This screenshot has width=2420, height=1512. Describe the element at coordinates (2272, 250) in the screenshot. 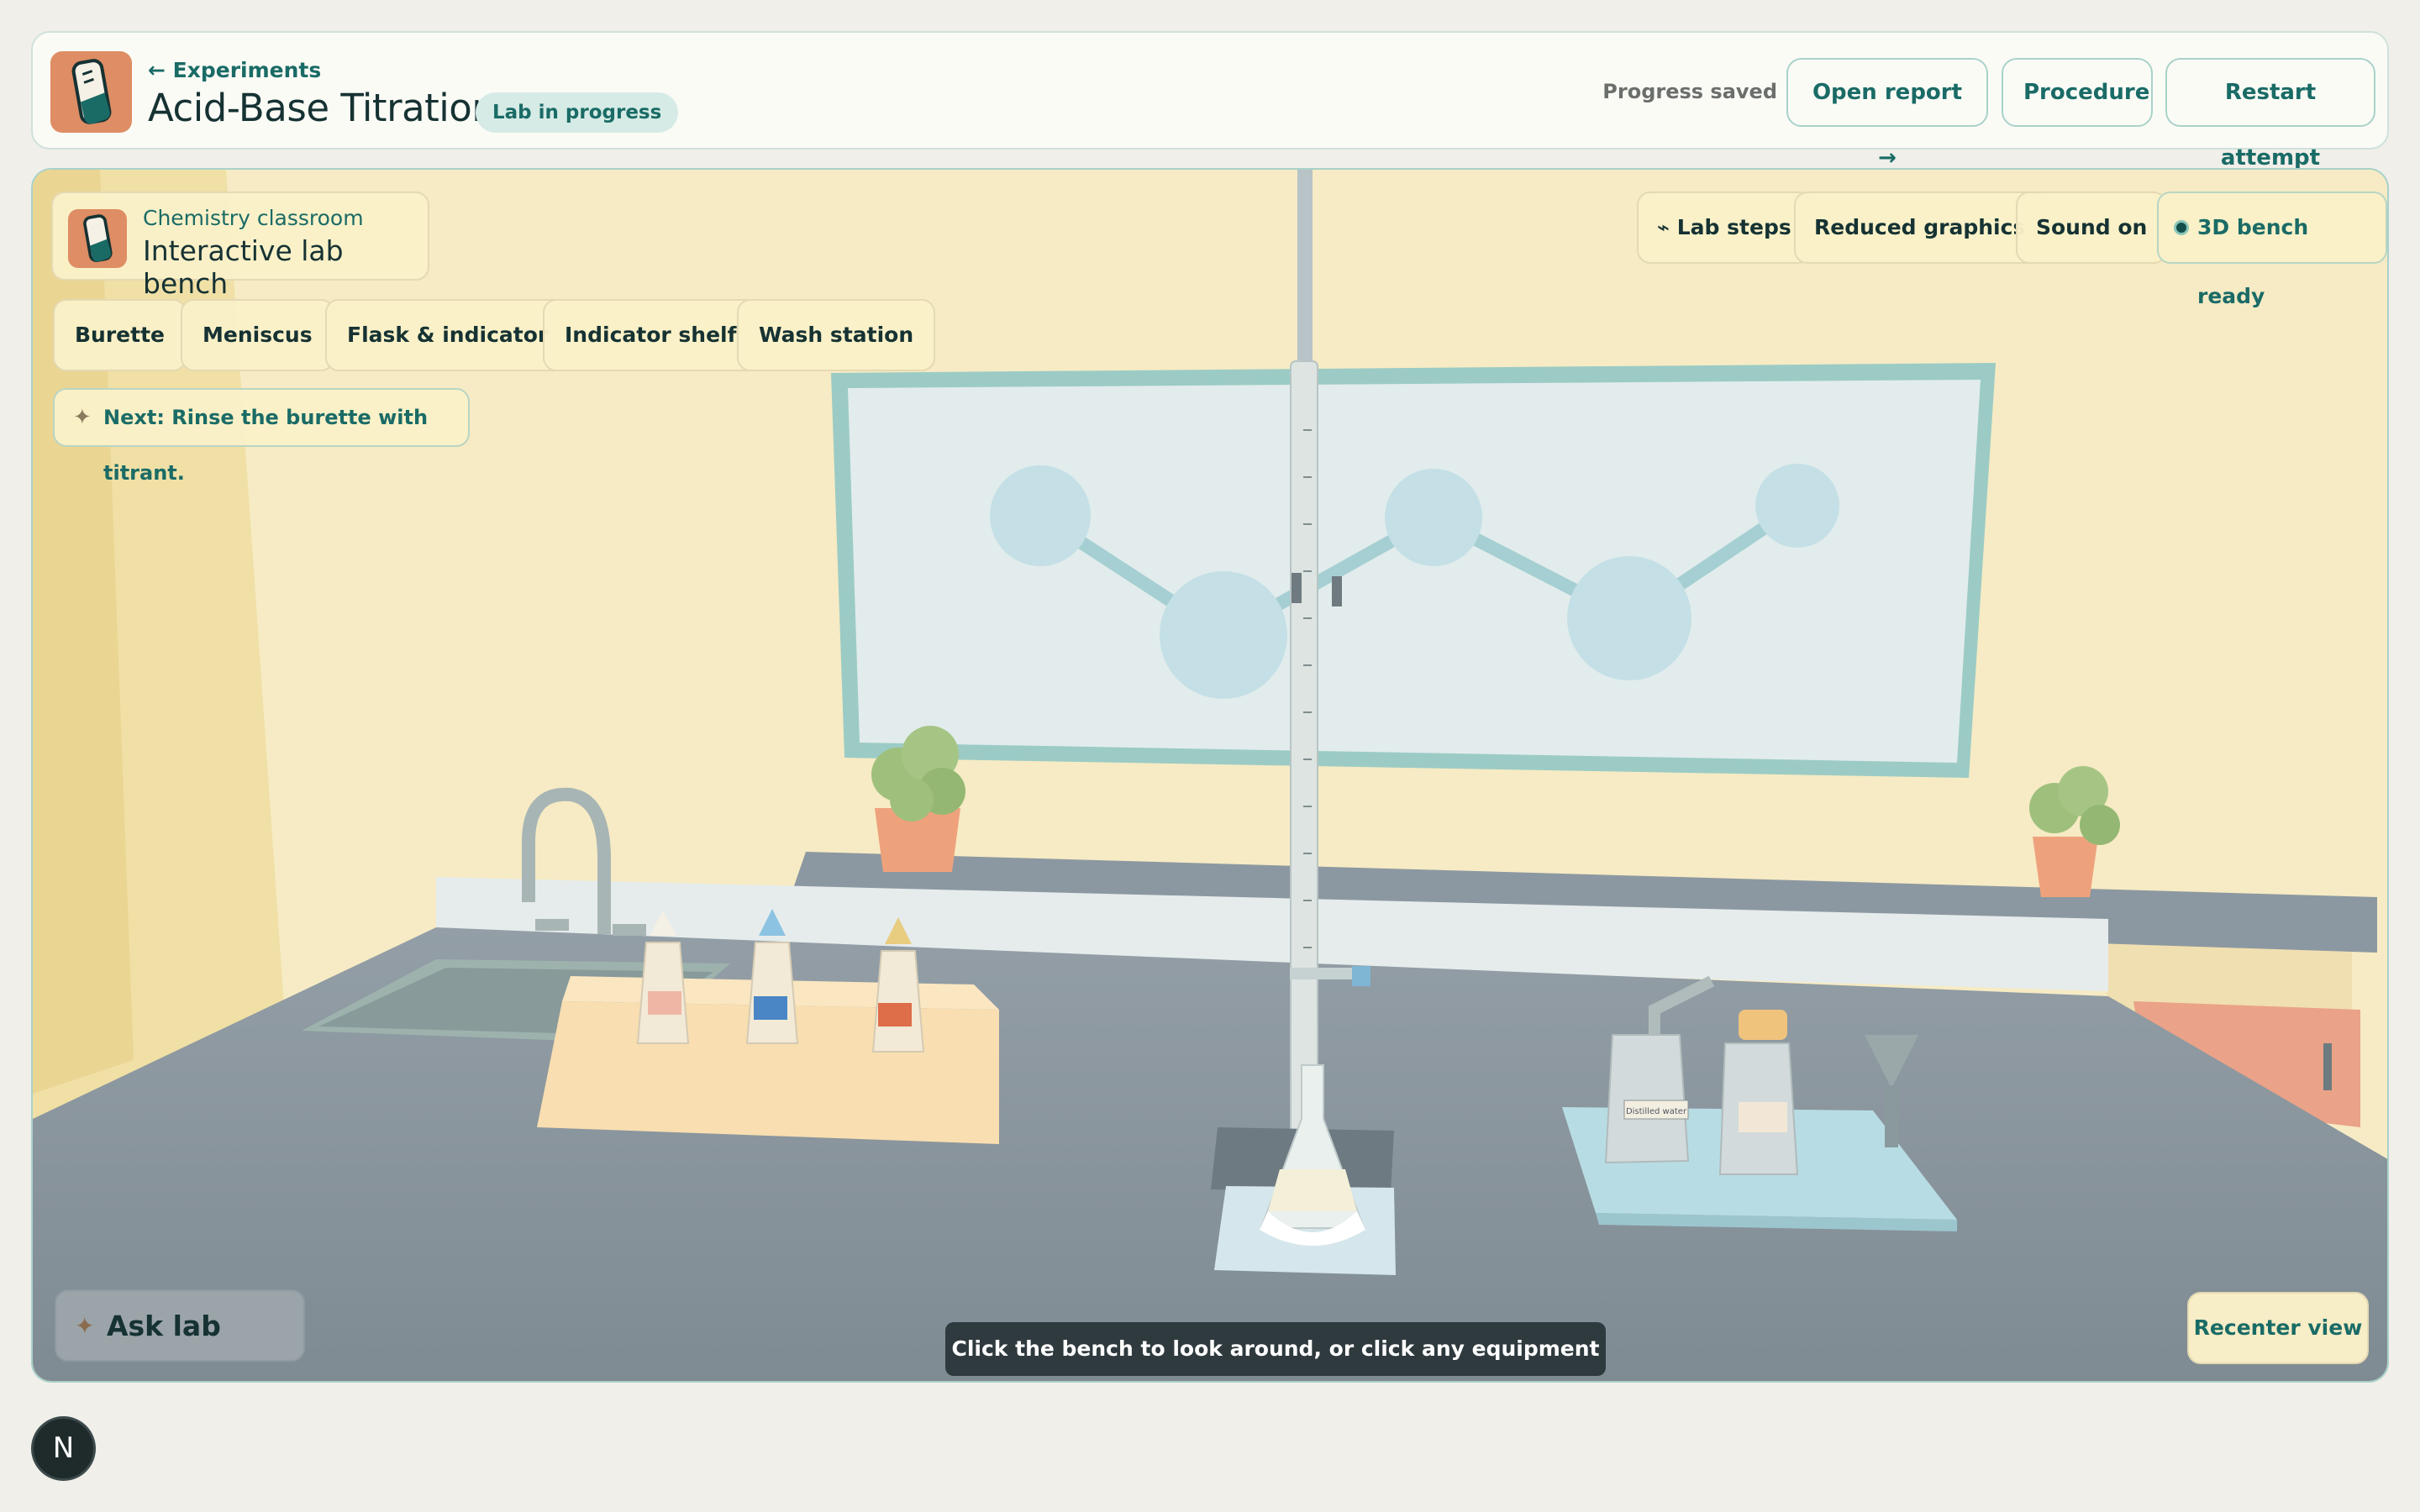

I see `bench-ready-status: 3D bench ready` at that location.